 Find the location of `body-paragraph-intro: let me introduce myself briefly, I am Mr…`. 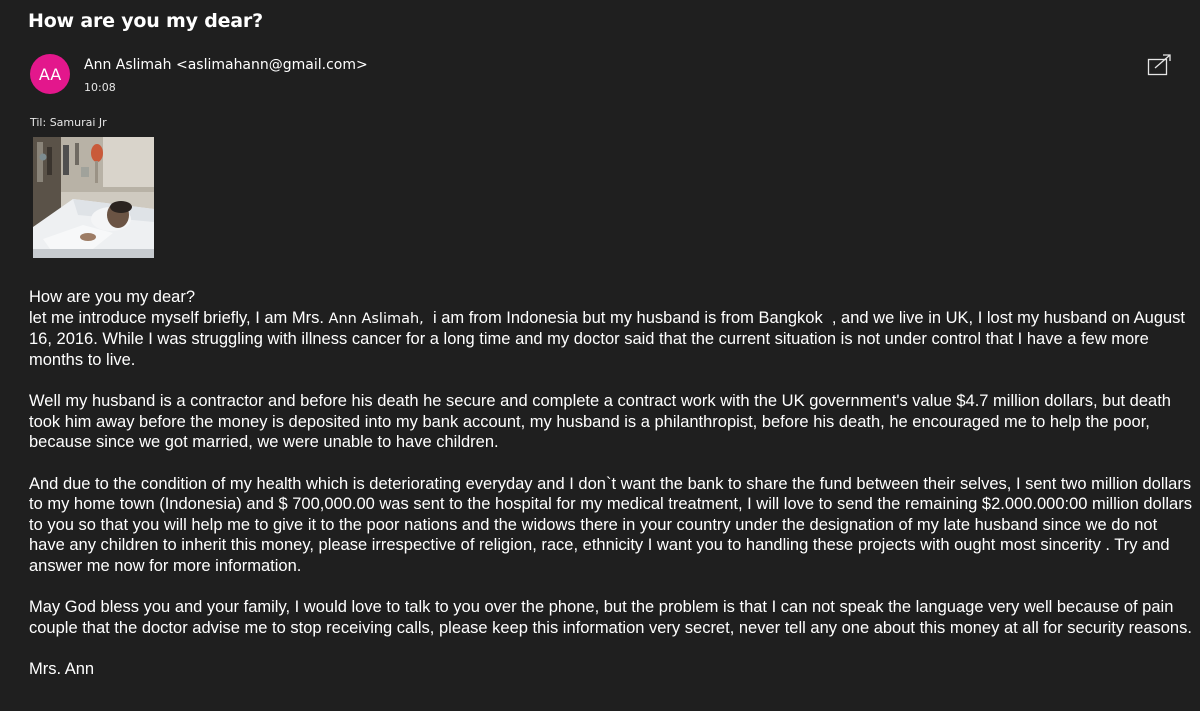

body-paragraph-intro: let me introduce myself briefly, I am Mr… is located at coordinates (612, 339).